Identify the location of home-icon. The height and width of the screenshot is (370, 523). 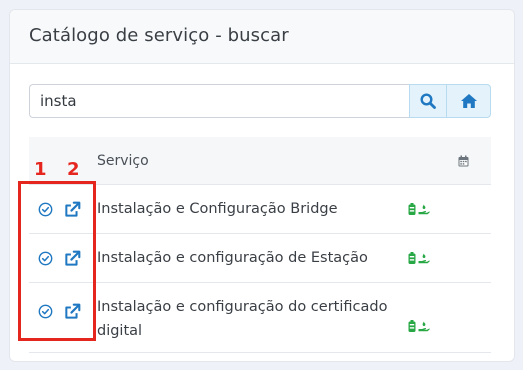
(468, 101).